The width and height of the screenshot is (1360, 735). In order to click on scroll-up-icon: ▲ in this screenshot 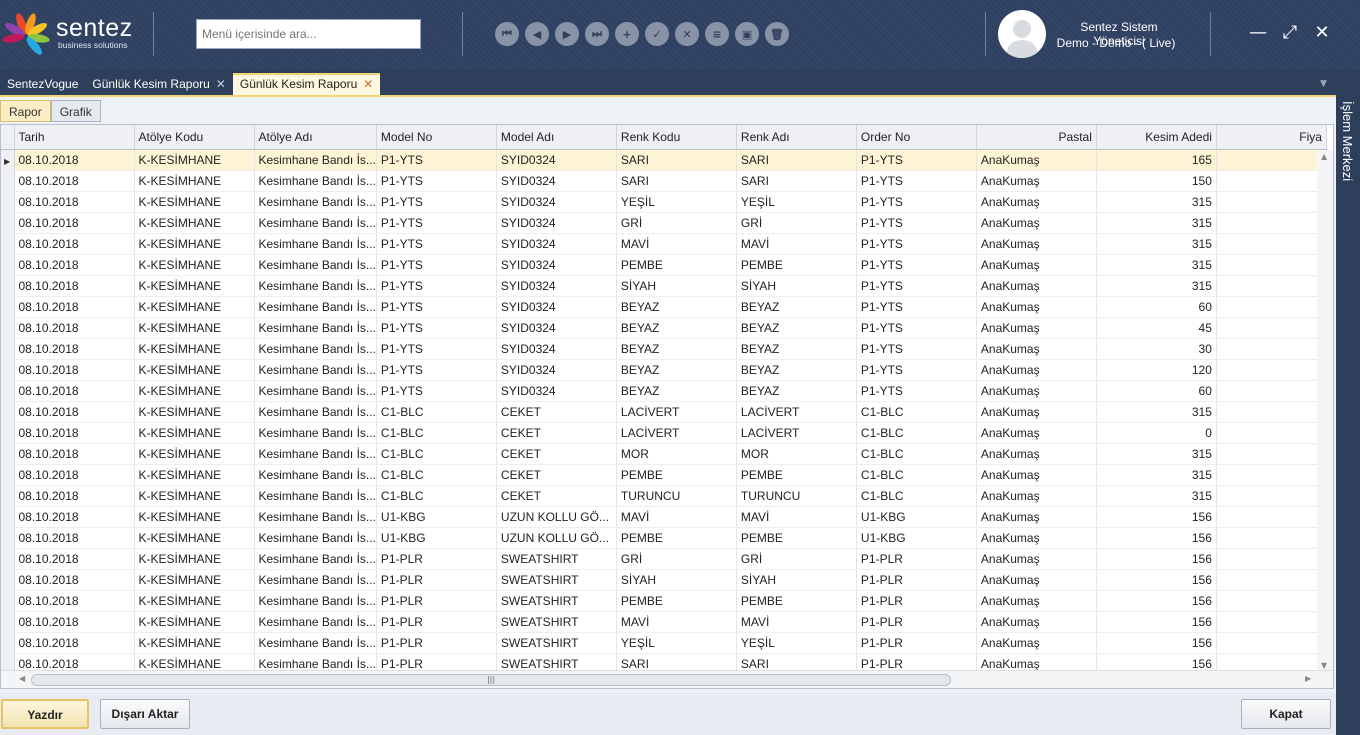, I will do `click(1324, 156)`.